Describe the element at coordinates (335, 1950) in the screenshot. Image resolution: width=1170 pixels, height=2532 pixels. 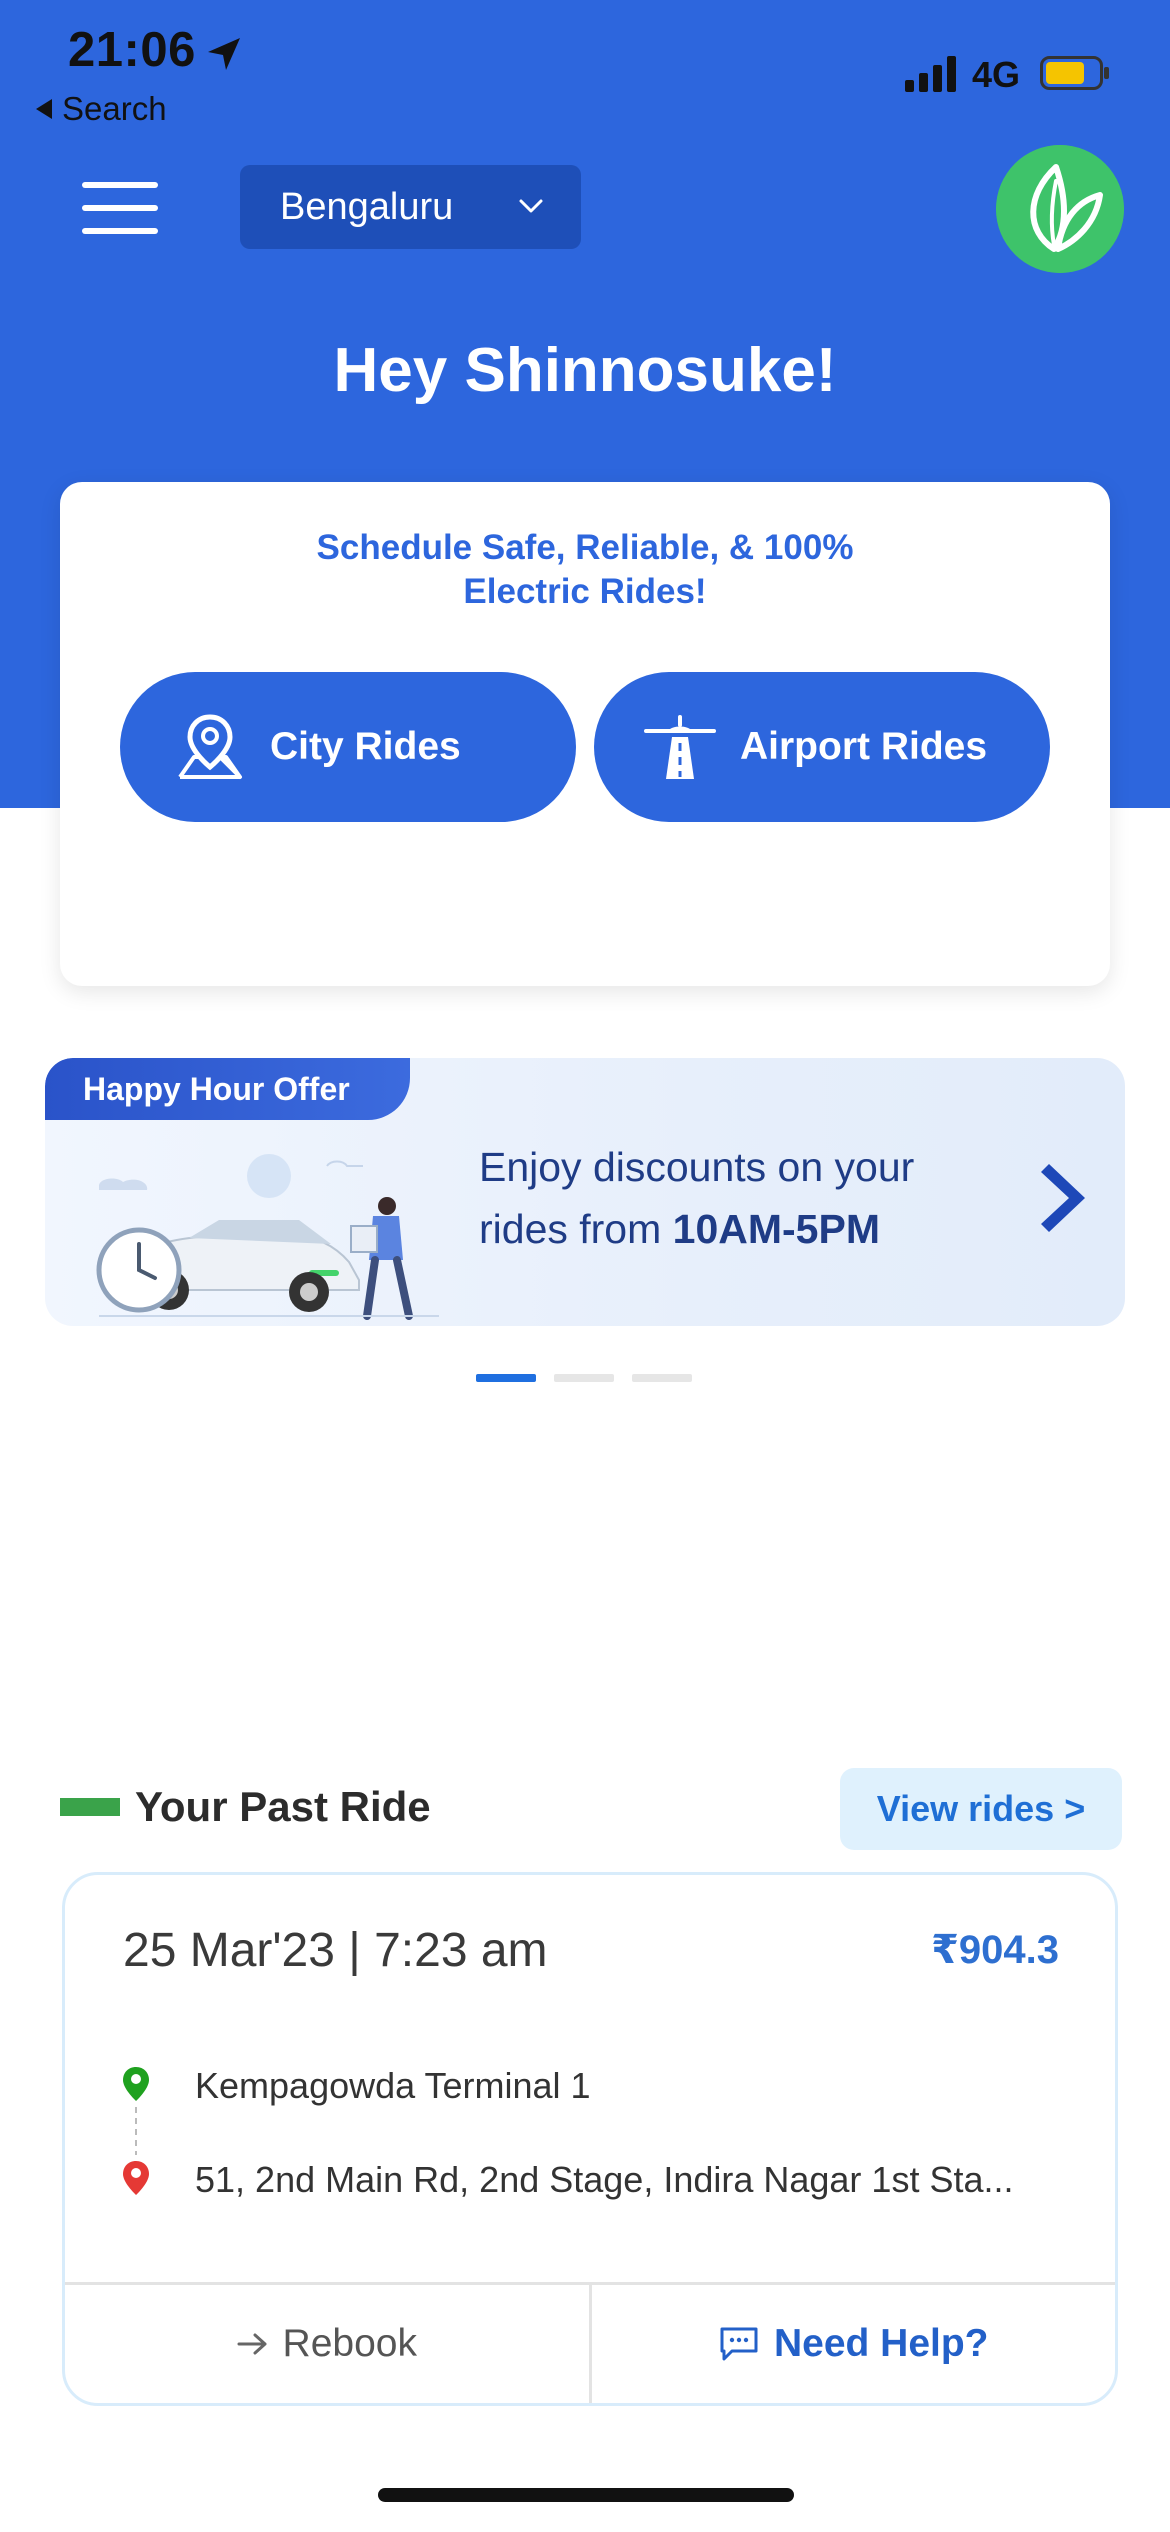
I see `ride-date: 25 Mar'23 | 7:23 am` at that location.